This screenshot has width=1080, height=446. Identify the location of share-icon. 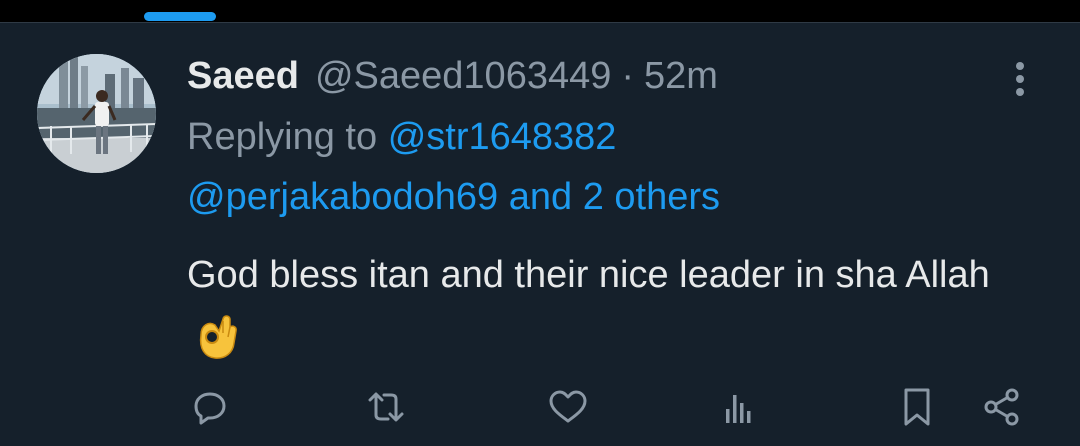
(1001, 407).